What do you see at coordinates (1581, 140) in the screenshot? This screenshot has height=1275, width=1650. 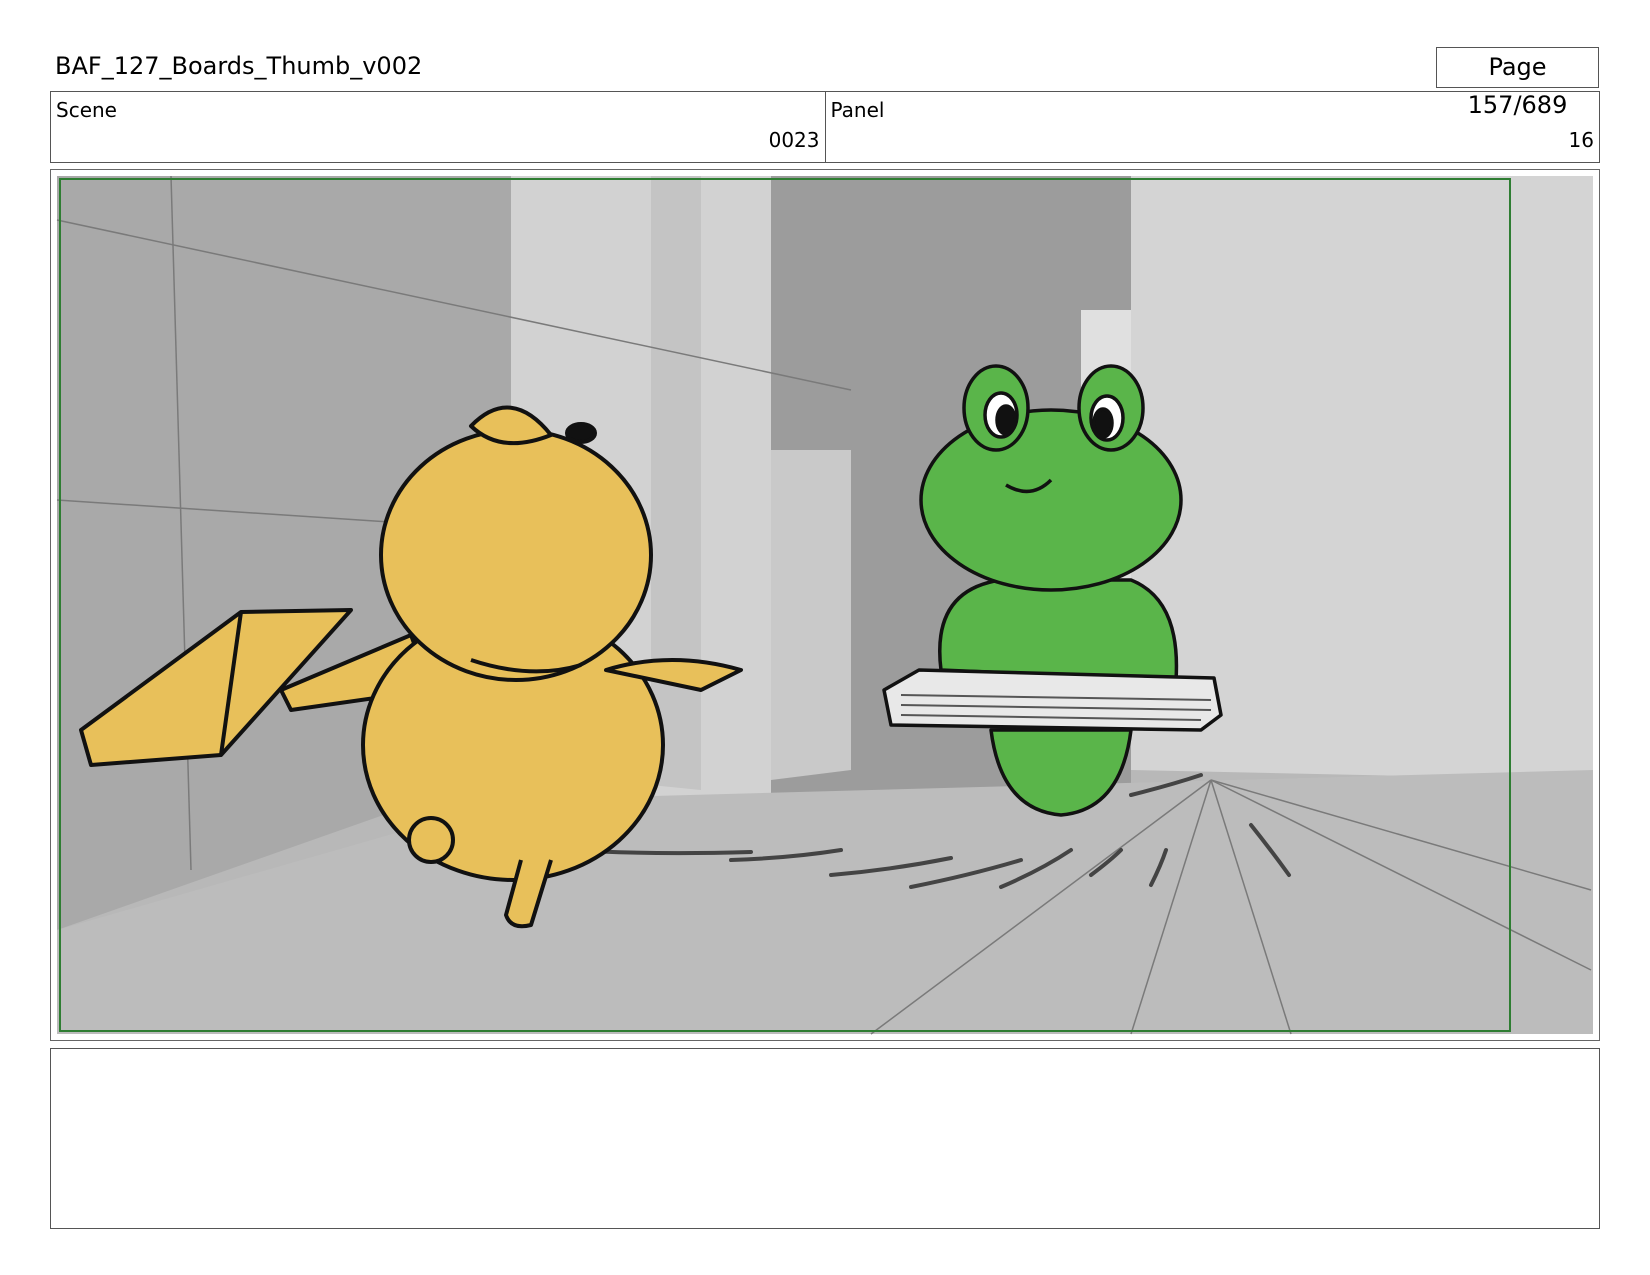 I see `panel-number: 16` at bounding box center [1581, 140].